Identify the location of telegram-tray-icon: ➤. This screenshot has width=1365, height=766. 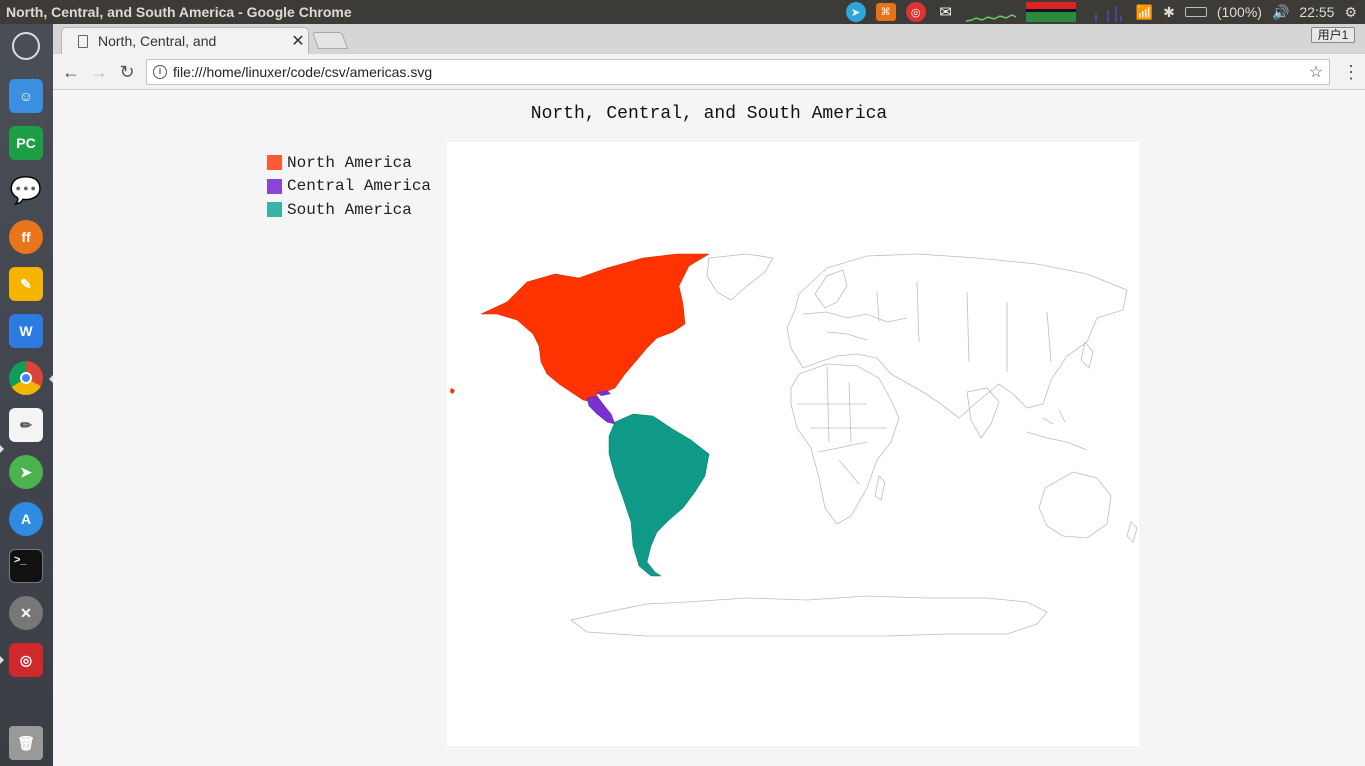
(855, 12).